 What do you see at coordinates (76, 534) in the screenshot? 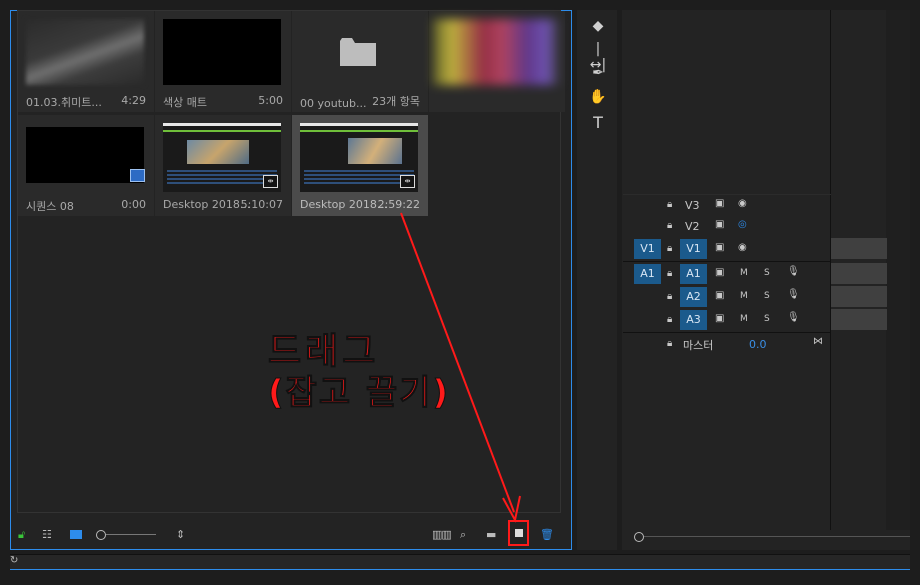
I see `icon-view-icon` at bounding box center [76, 534].